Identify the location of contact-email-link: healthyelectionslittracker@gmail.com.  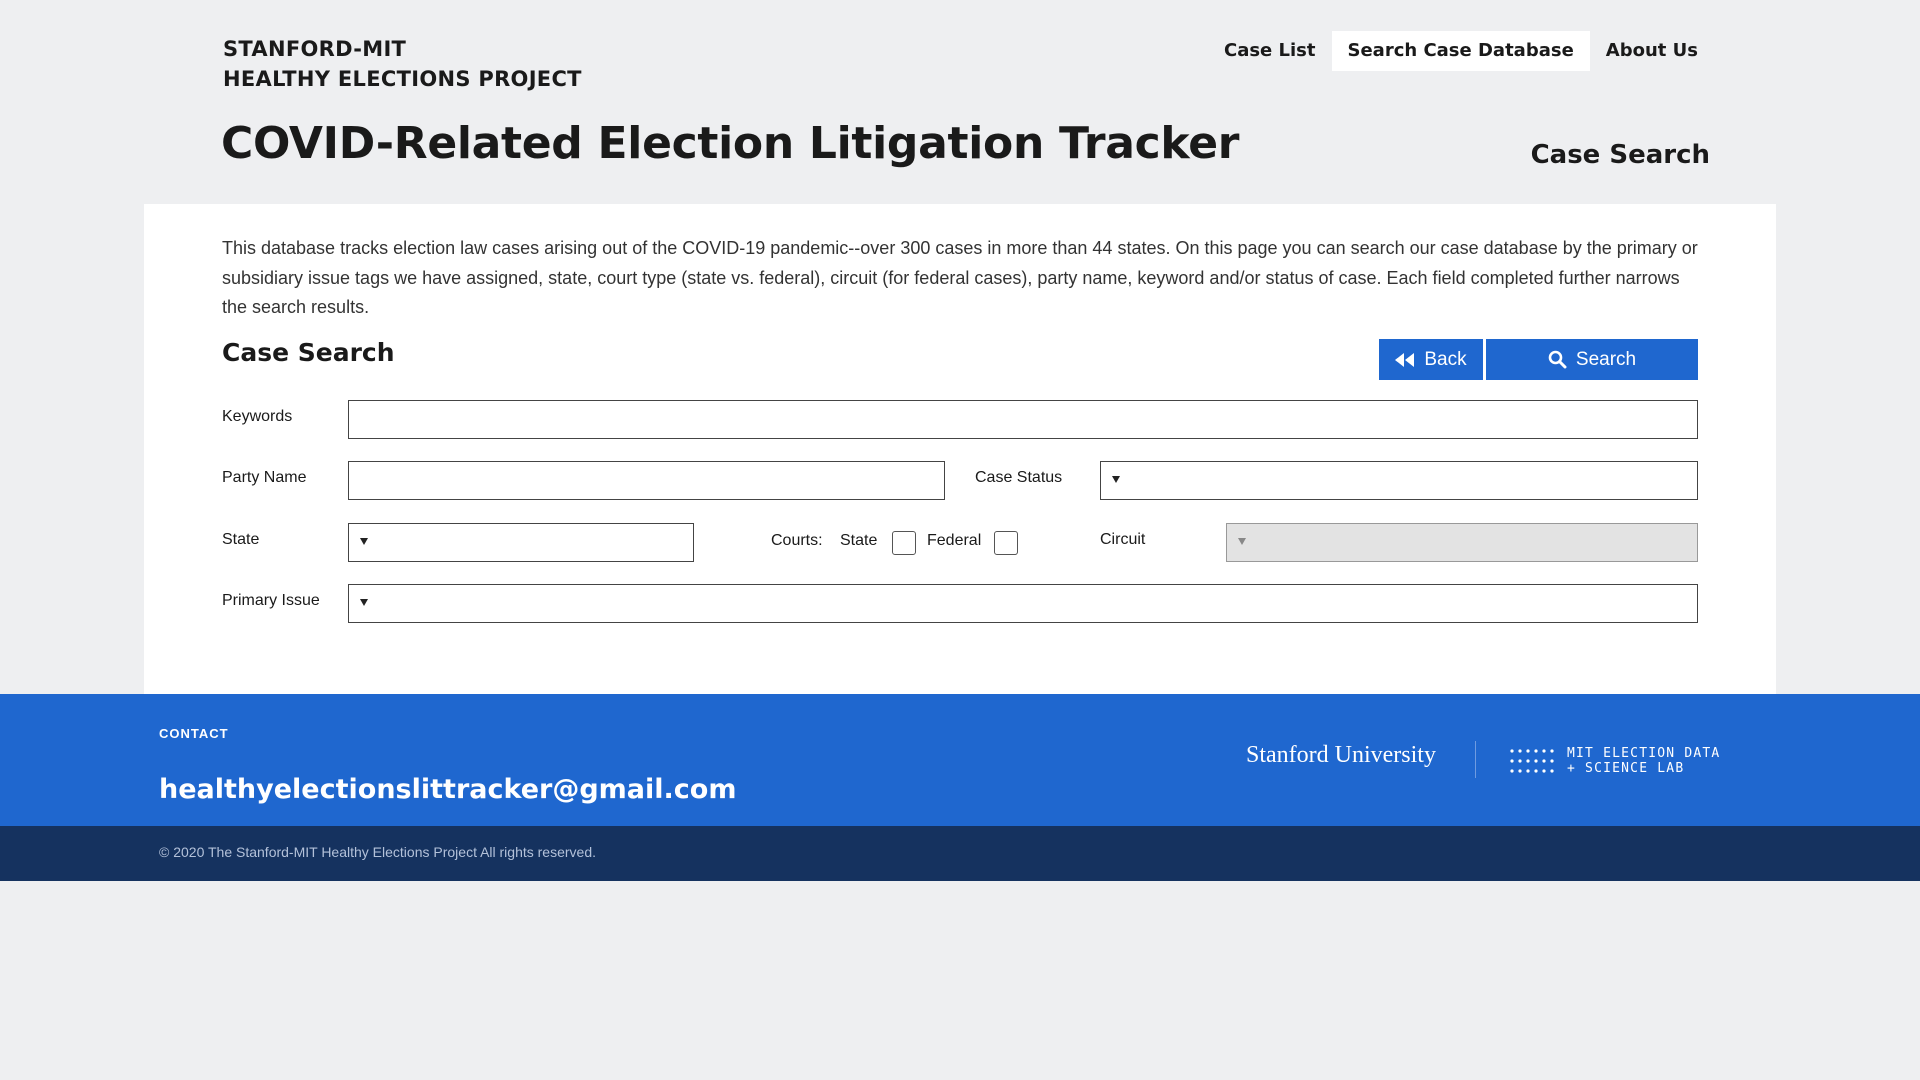
(447, 789).